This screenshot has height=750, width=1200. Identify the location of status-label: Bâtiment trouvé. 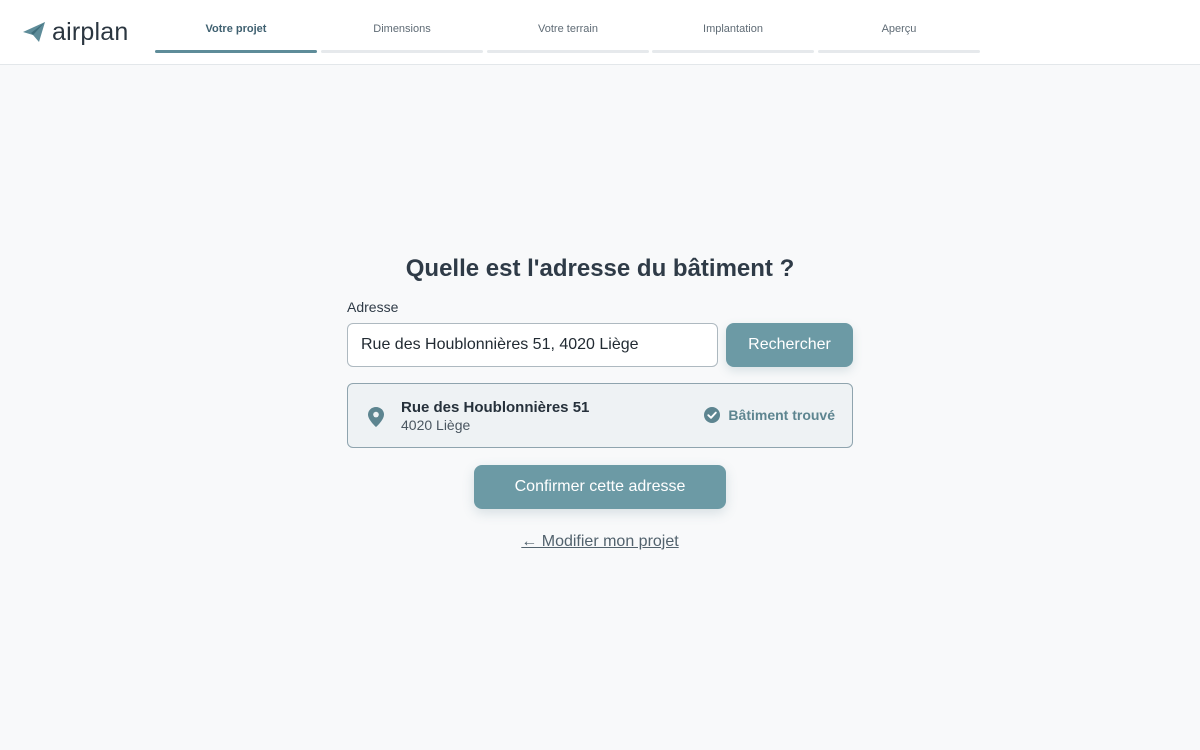
(781, 415).